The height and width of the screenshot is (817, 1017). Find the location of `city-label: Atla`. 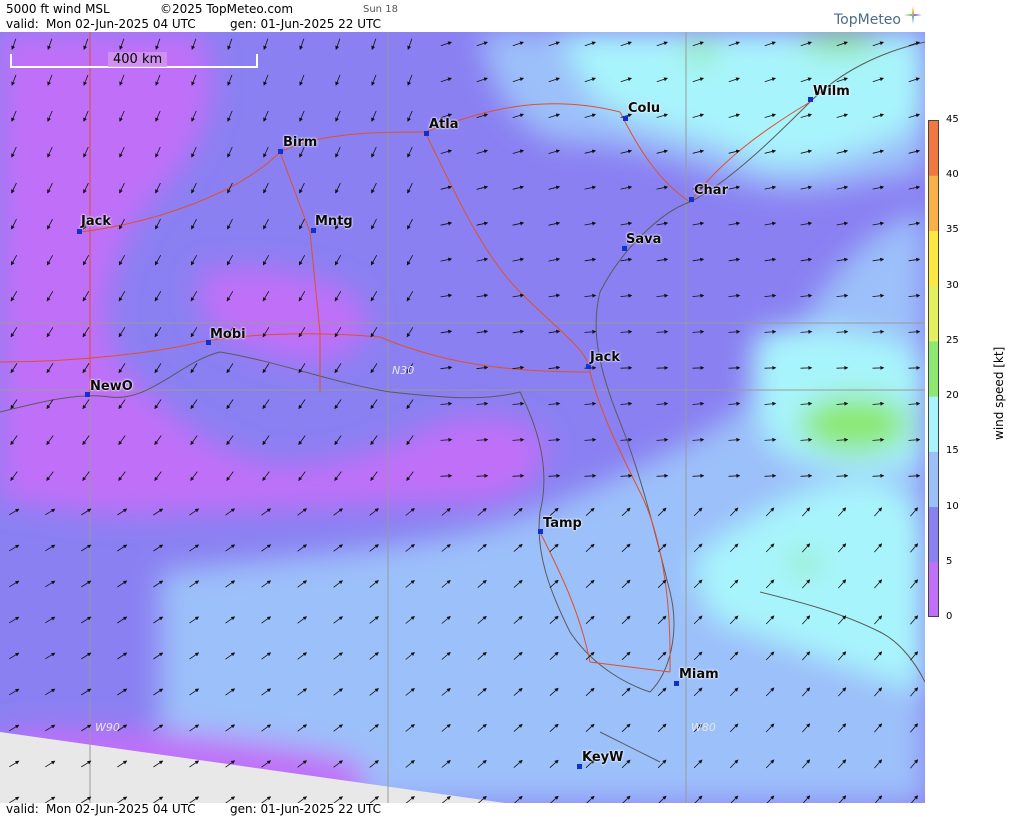

city-label: Atla is located at coordinates (444, 124).